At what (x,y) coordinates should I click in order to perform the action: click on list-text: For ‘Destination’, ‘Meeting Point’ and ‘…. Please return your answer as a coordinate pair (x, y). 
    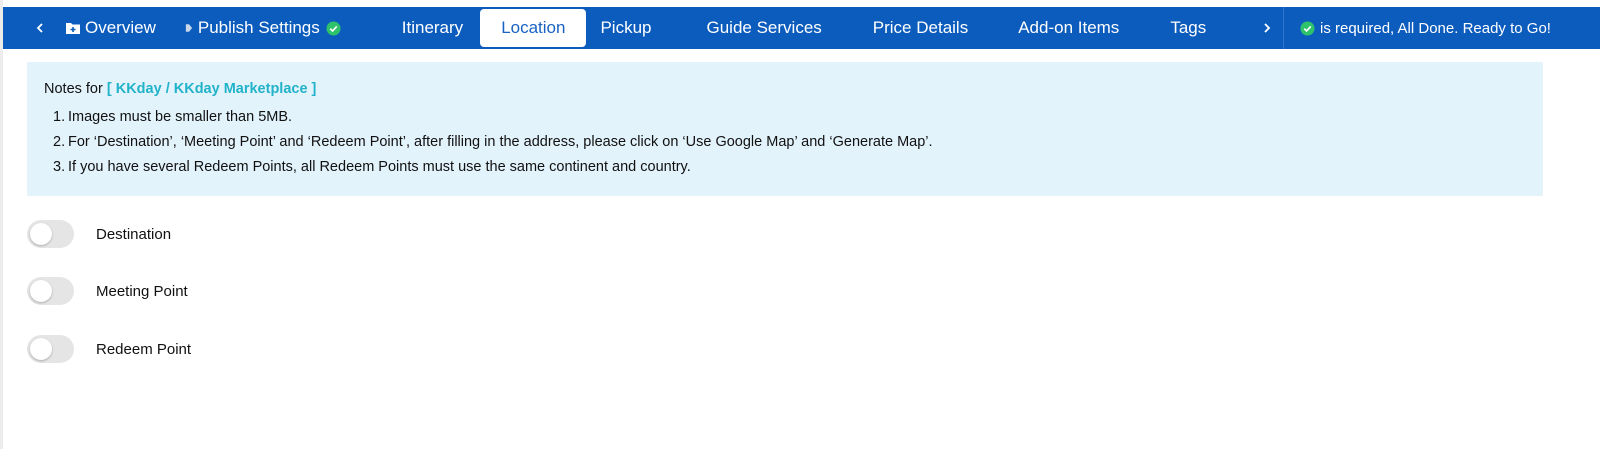
    Looking at the image, I should click on (500, 142).